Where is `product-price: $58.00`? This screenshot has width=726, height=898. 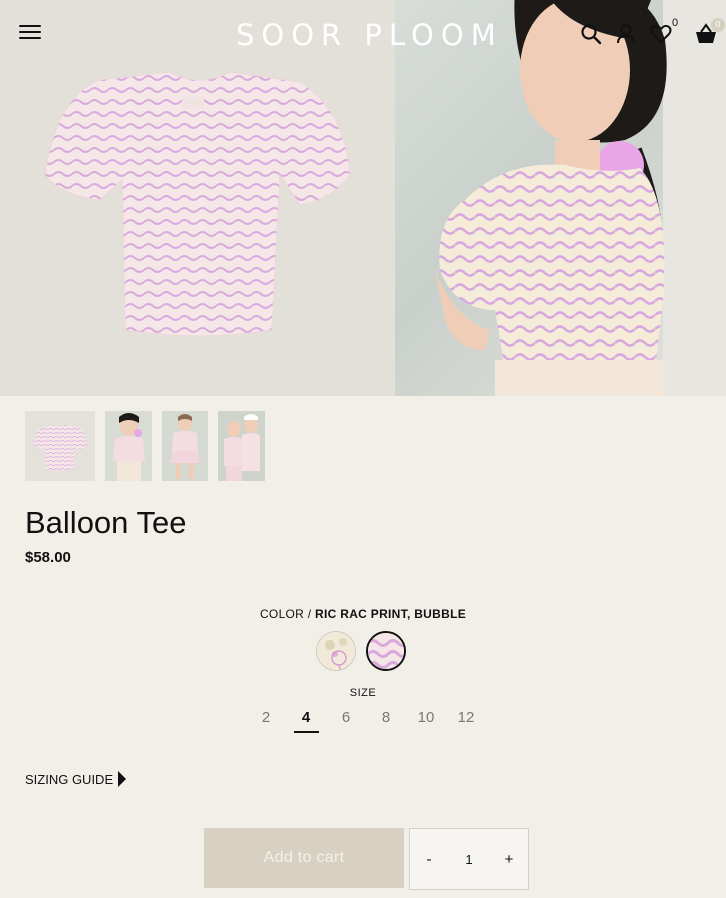
product-price: $58.00 is located at coordinates (48, 557).